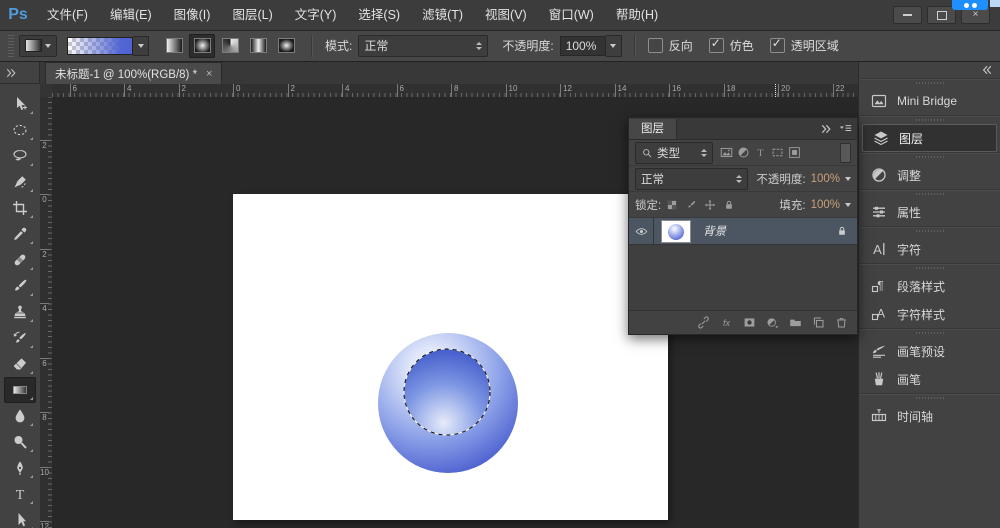 Image resolution: width=1000 pixels, height=528 pixels. What do you see at coordinates (20, 286) in the screenshot?
I see `brush-tool` at bounding box center [20, 286].